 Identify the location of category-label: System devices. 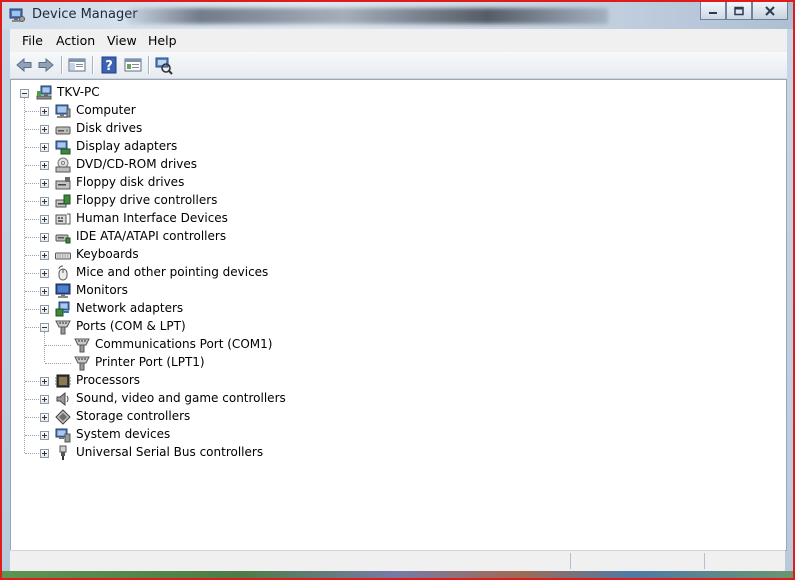
(123, 434).